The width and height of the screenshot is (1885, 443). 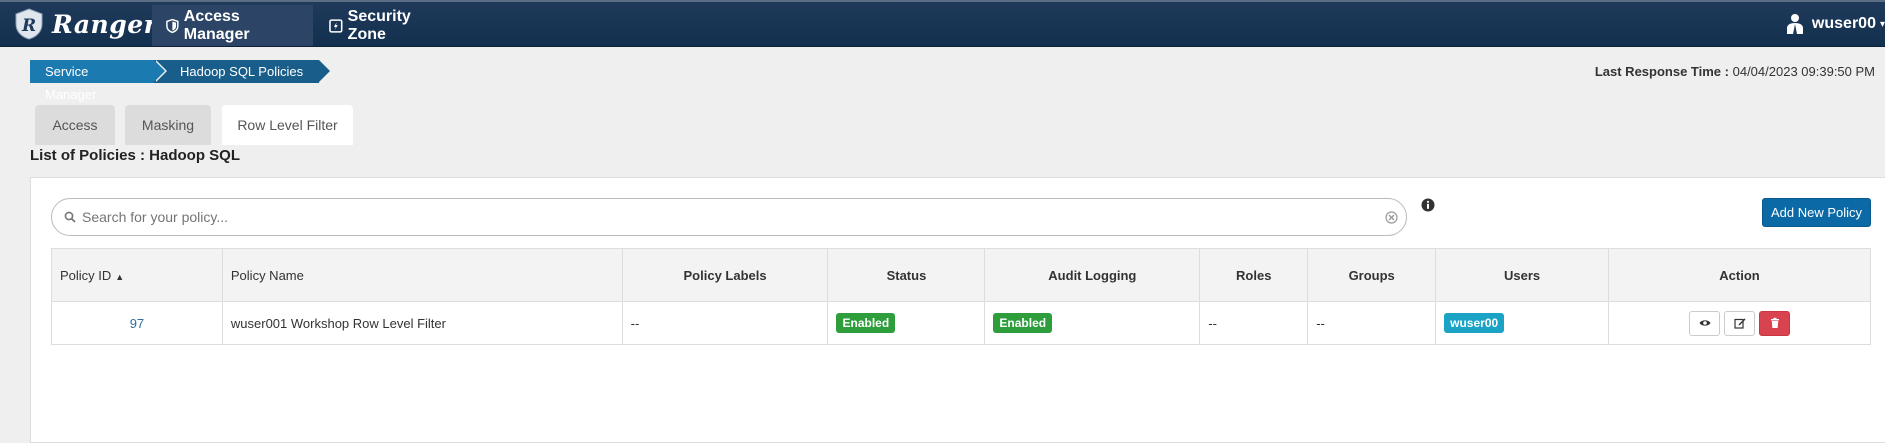 What do you see at coordinates (1794, 24) in the screenshot?
I see `user-icon` at bounding box center [1794, 24].